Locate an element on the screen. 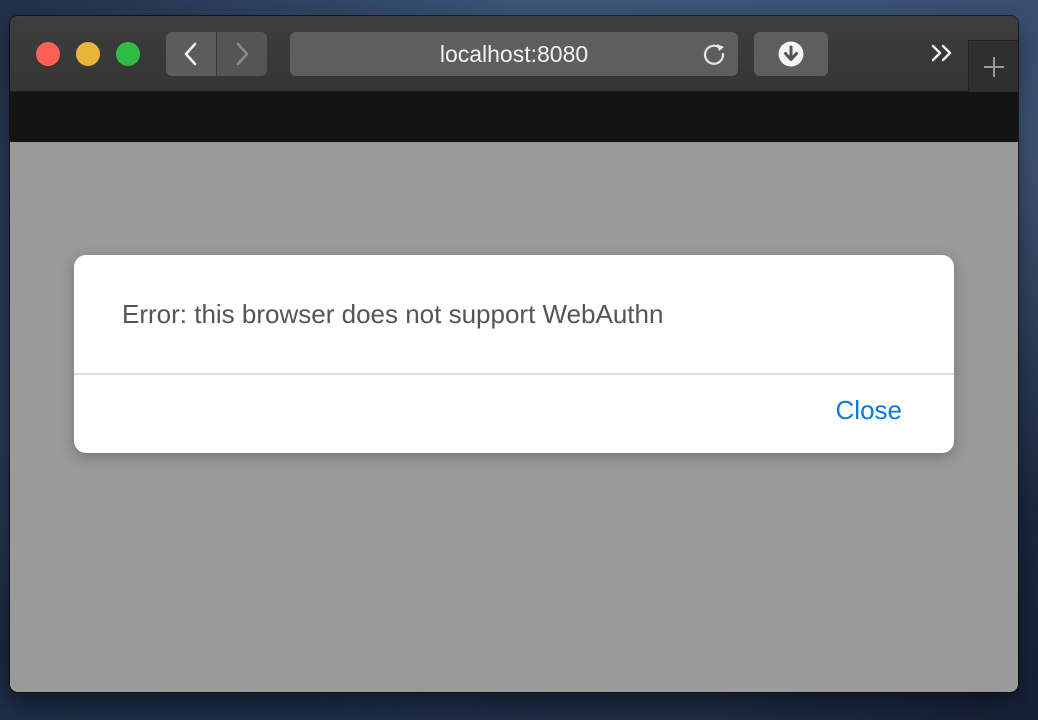  forward-button is located at coordinates (242, 54).